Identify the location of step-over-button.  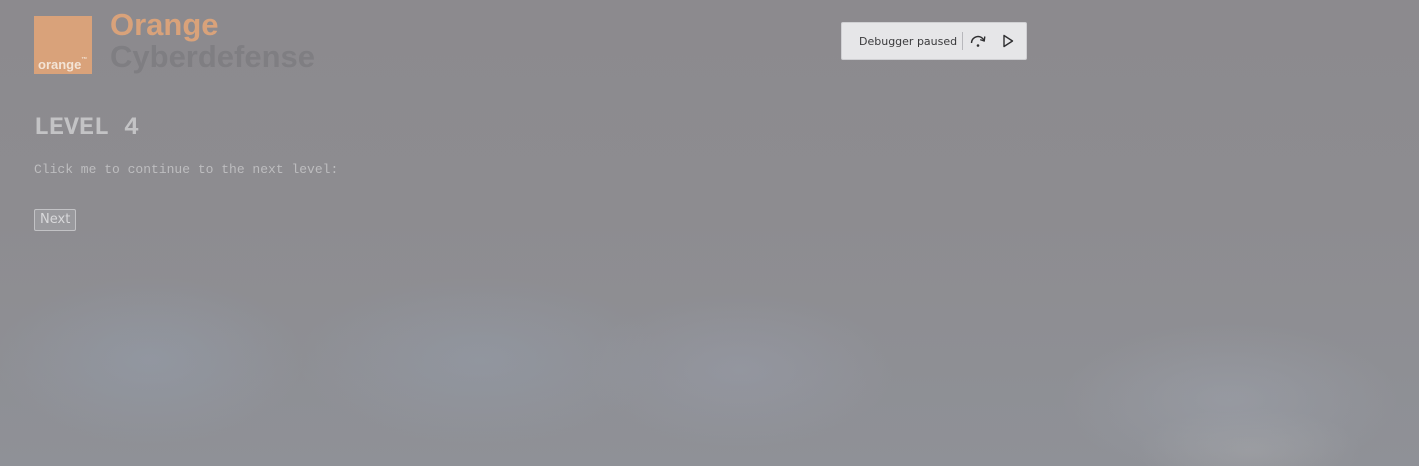
(978, 41).